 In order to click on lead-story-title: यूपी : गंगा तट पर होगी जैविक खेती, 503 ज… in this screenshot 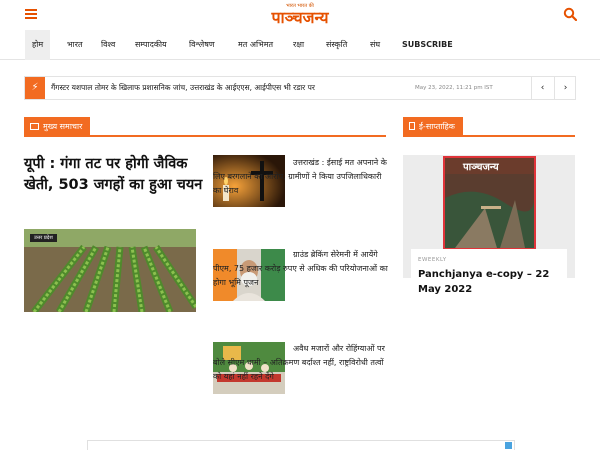, I will do `click(114, 175)`.